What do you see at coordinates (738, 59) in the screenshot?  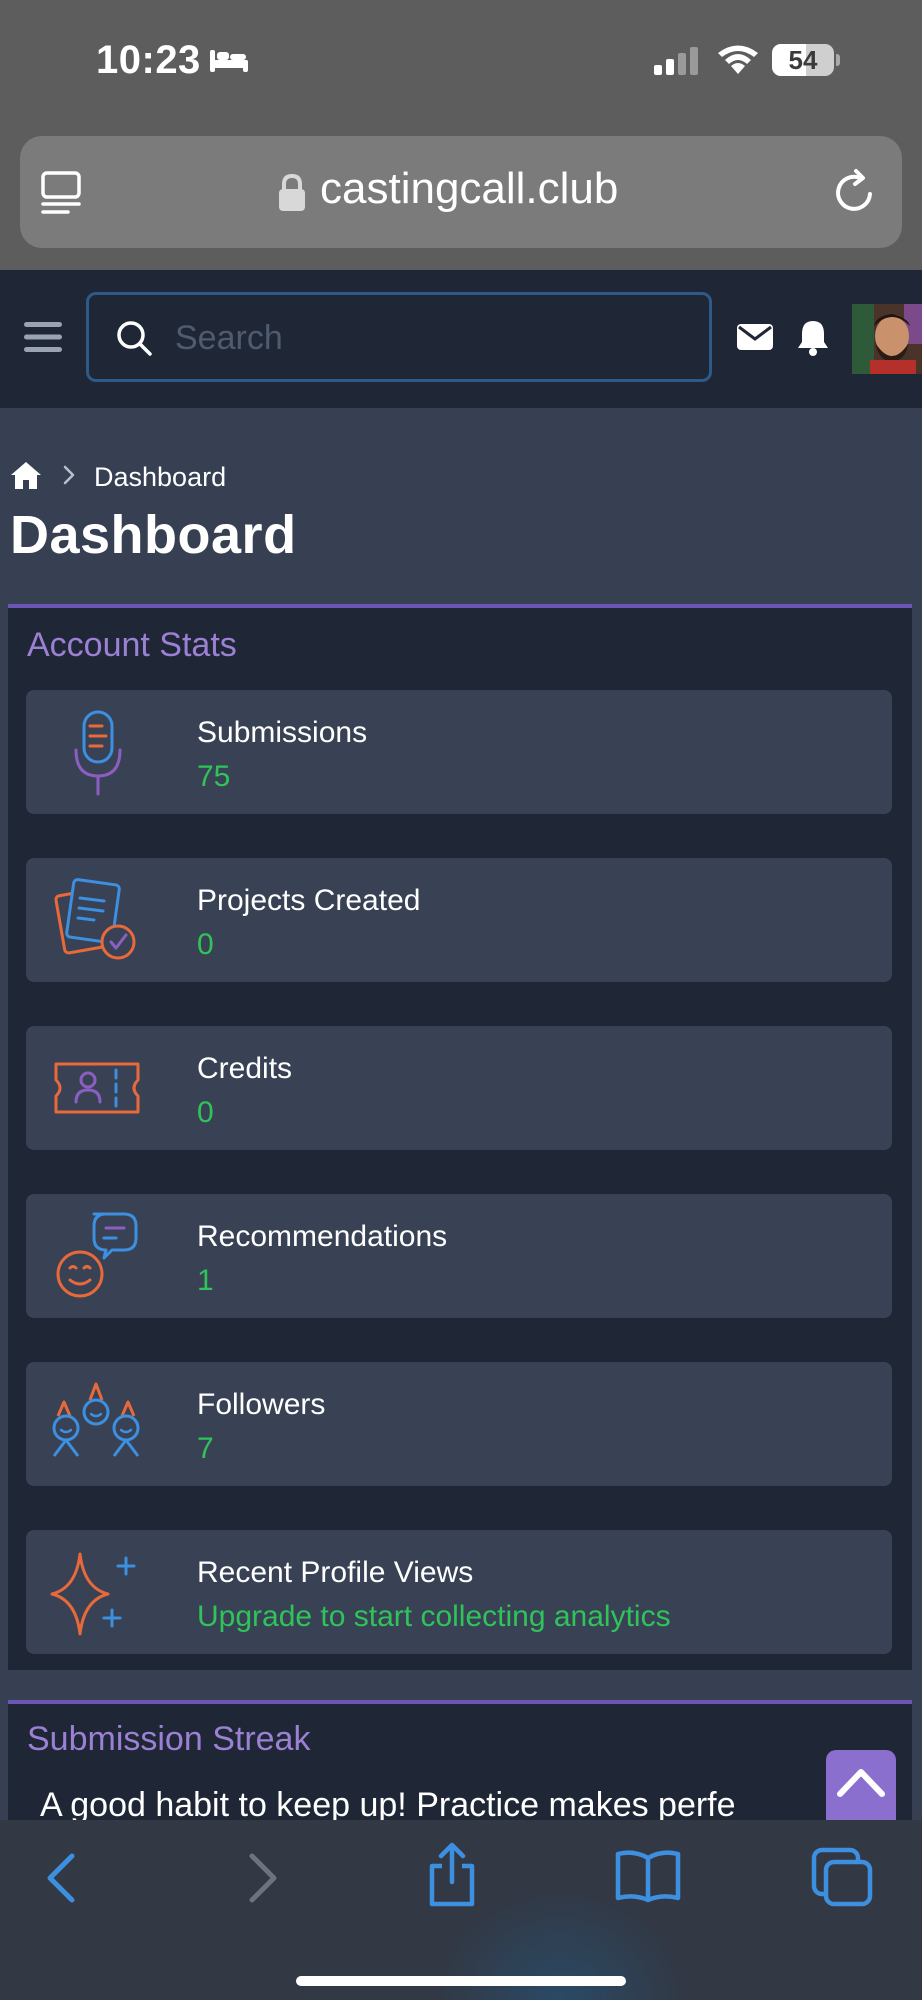 I see `wifi-icon` at bounding box center [738, 59].